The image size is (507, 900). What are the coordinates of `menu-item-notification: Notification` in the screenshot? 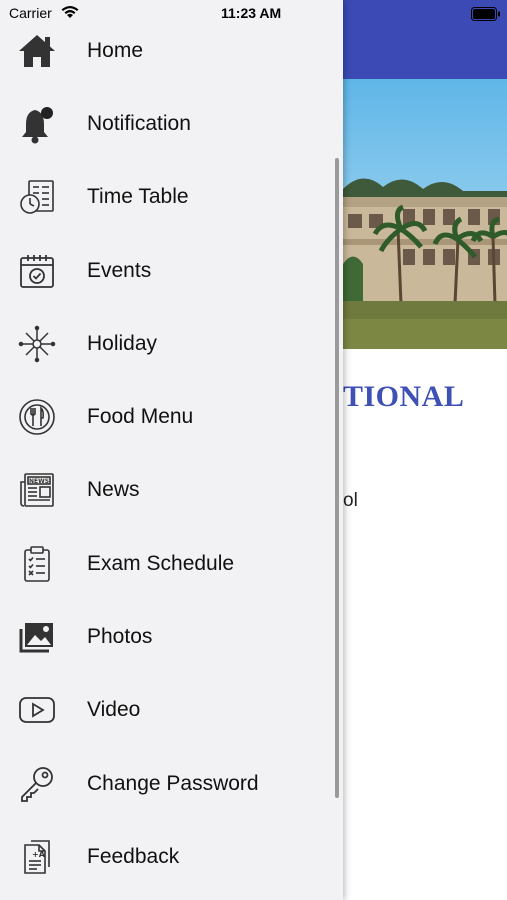 It's located at (167, 124).